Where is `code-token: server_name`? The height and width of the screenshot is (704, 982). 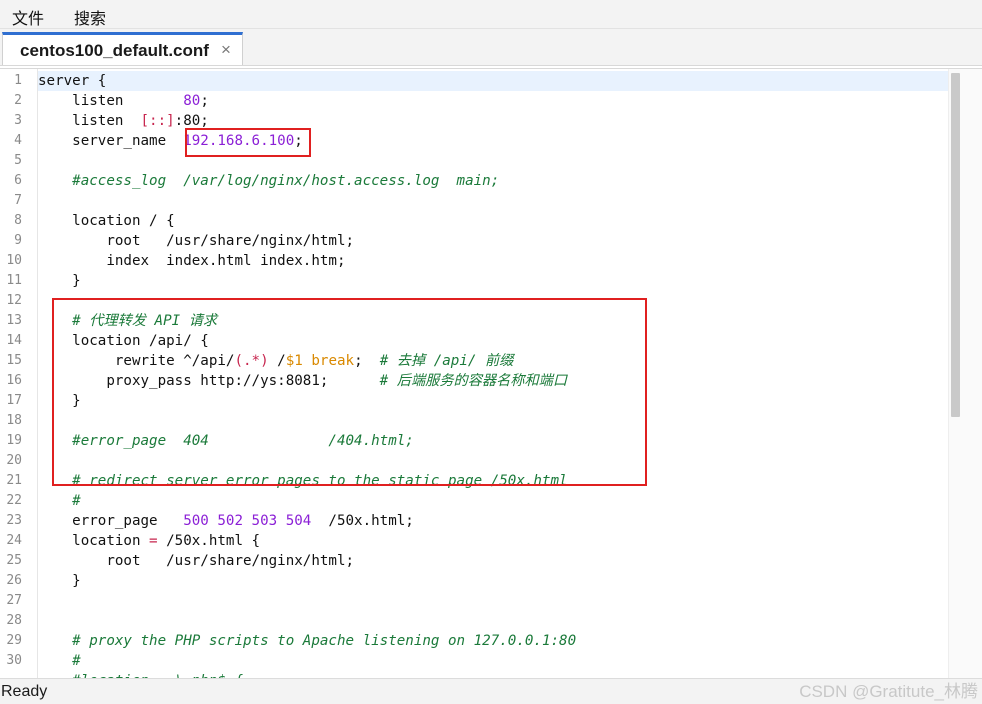
code-token: server_name is located at coordinates (111, 141).